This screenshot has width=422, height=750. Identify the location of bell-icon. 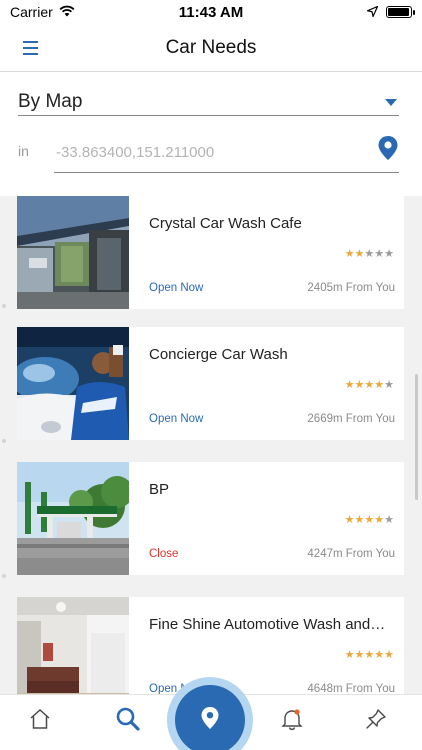
(292, 721).